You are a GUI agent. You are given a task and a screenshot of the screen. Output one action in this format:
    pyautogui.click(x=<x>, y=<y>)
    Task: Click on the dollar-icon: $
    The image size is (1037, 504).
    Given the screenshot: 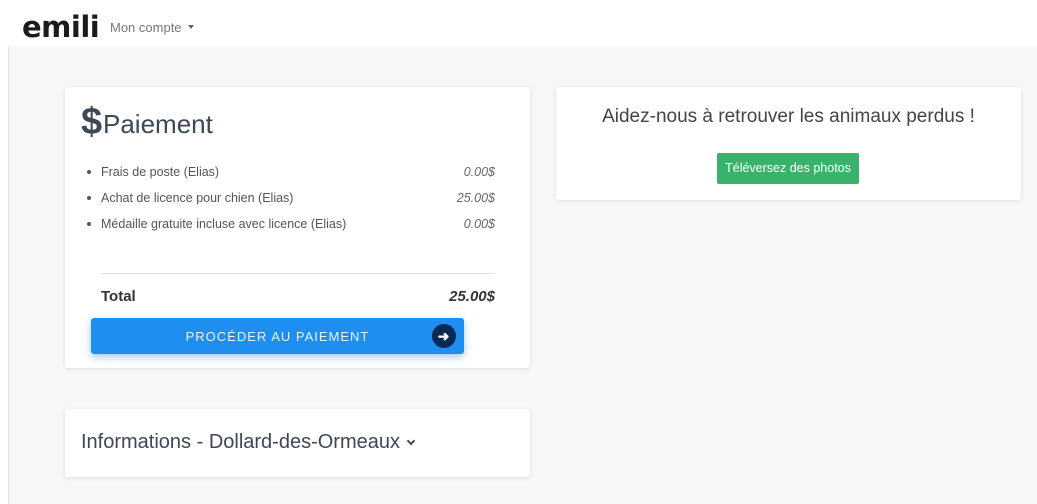 What is the action you would take?
    pyautogui.click(x=92, y=122)
    